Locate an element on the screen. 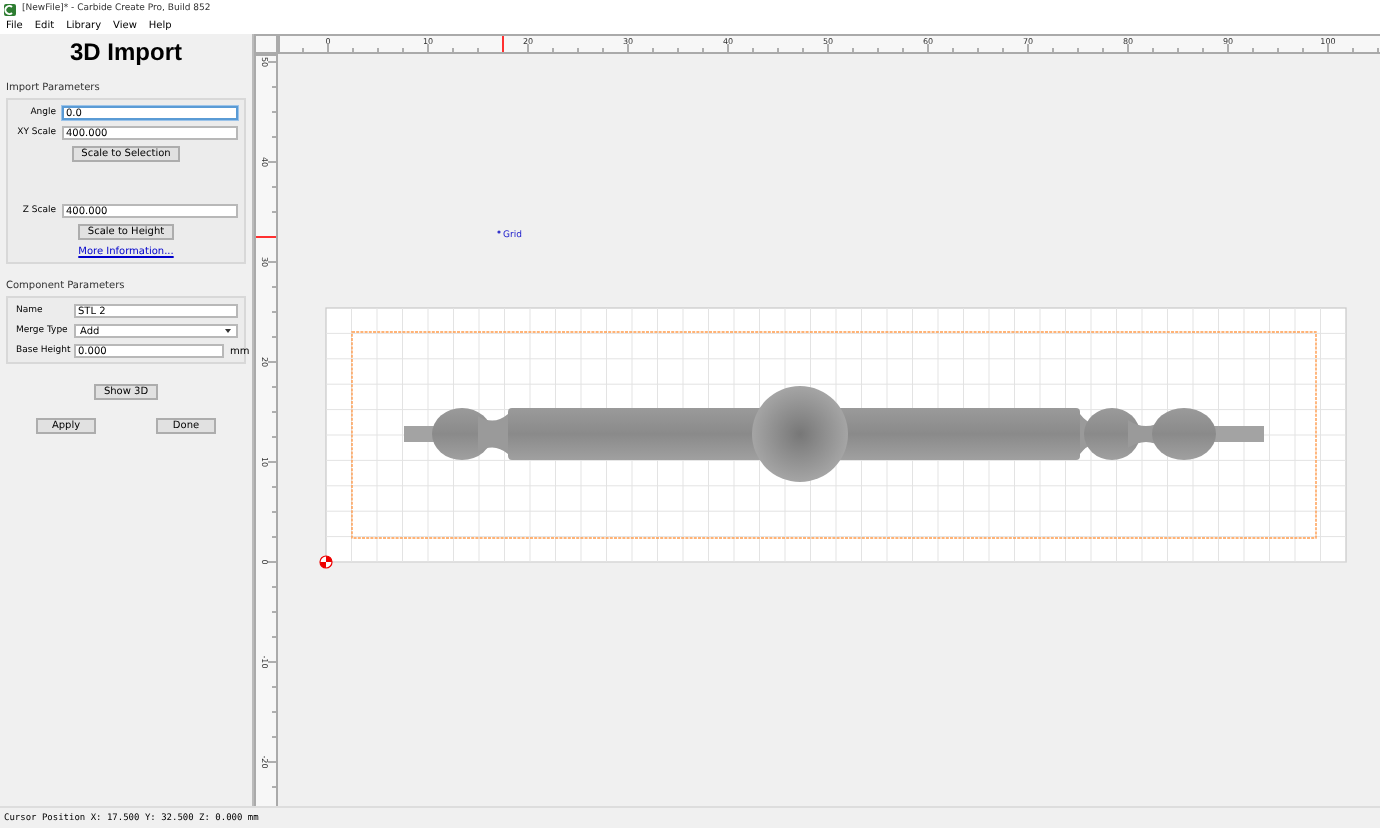 This screenshot has height=828, width=1380. panel-title: 3D Import is located at coordinates (125, 52).